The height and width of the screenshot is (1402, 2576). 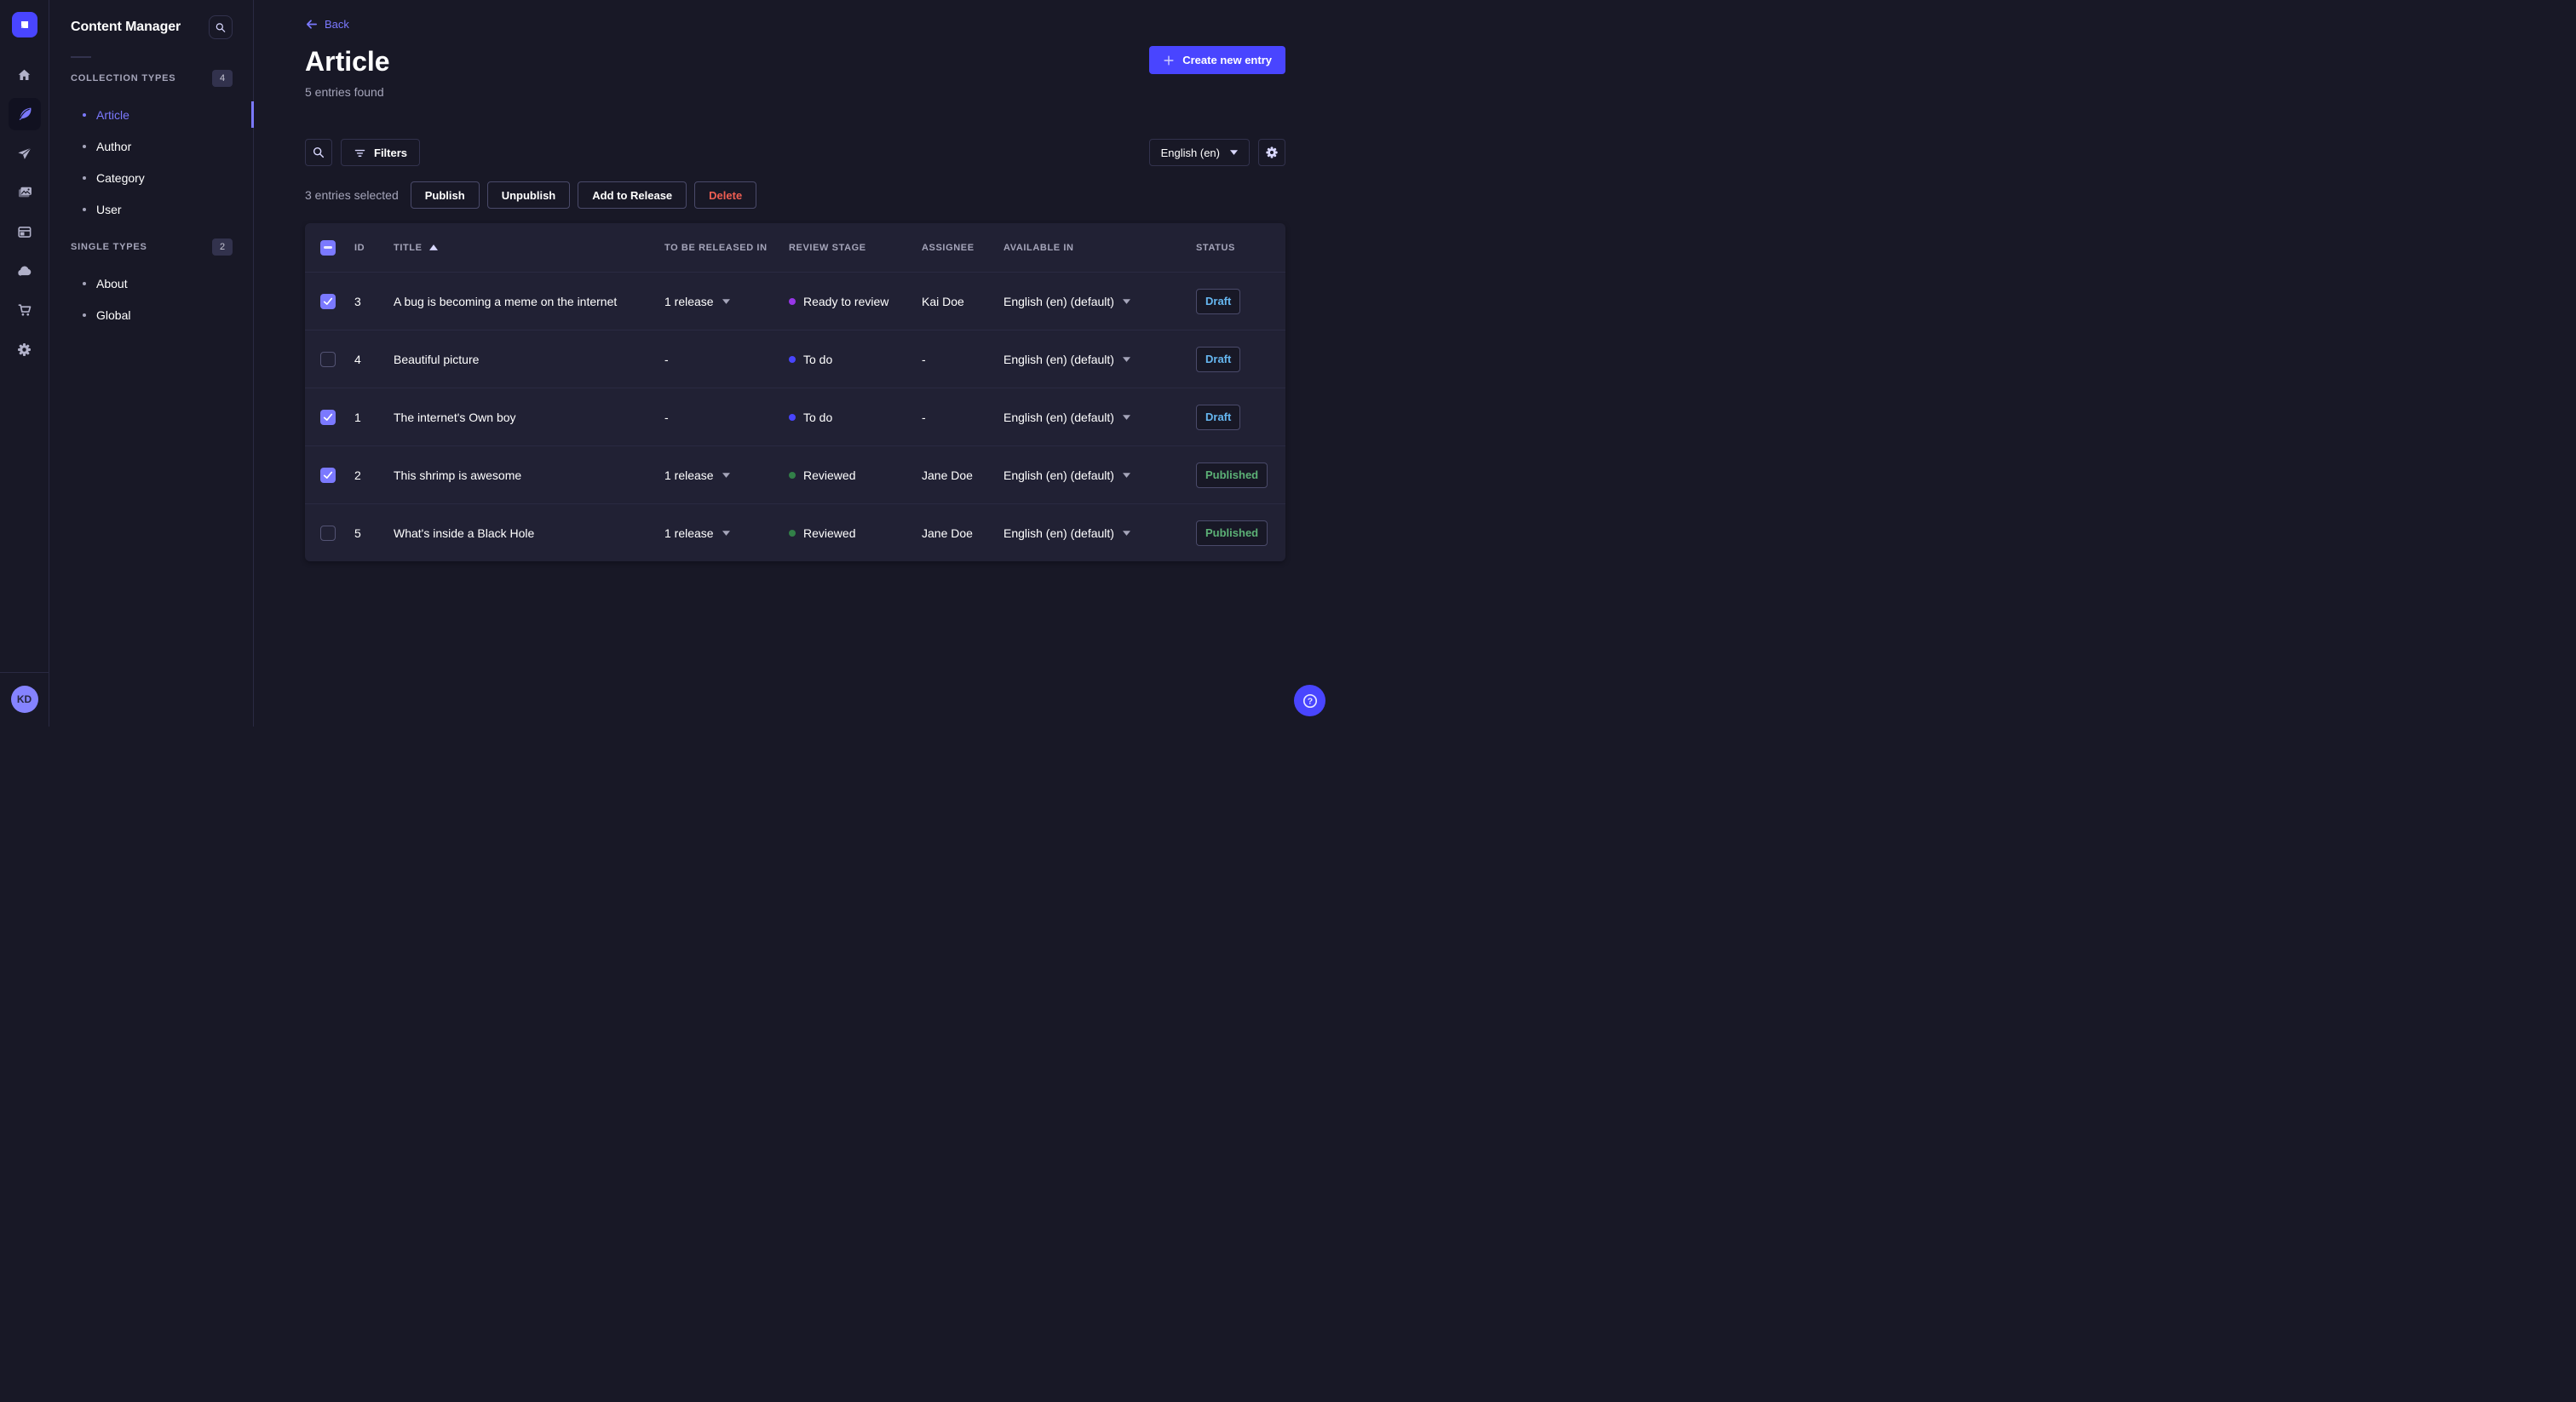 I want to click on table-search-button, so click(x=319, y=152).